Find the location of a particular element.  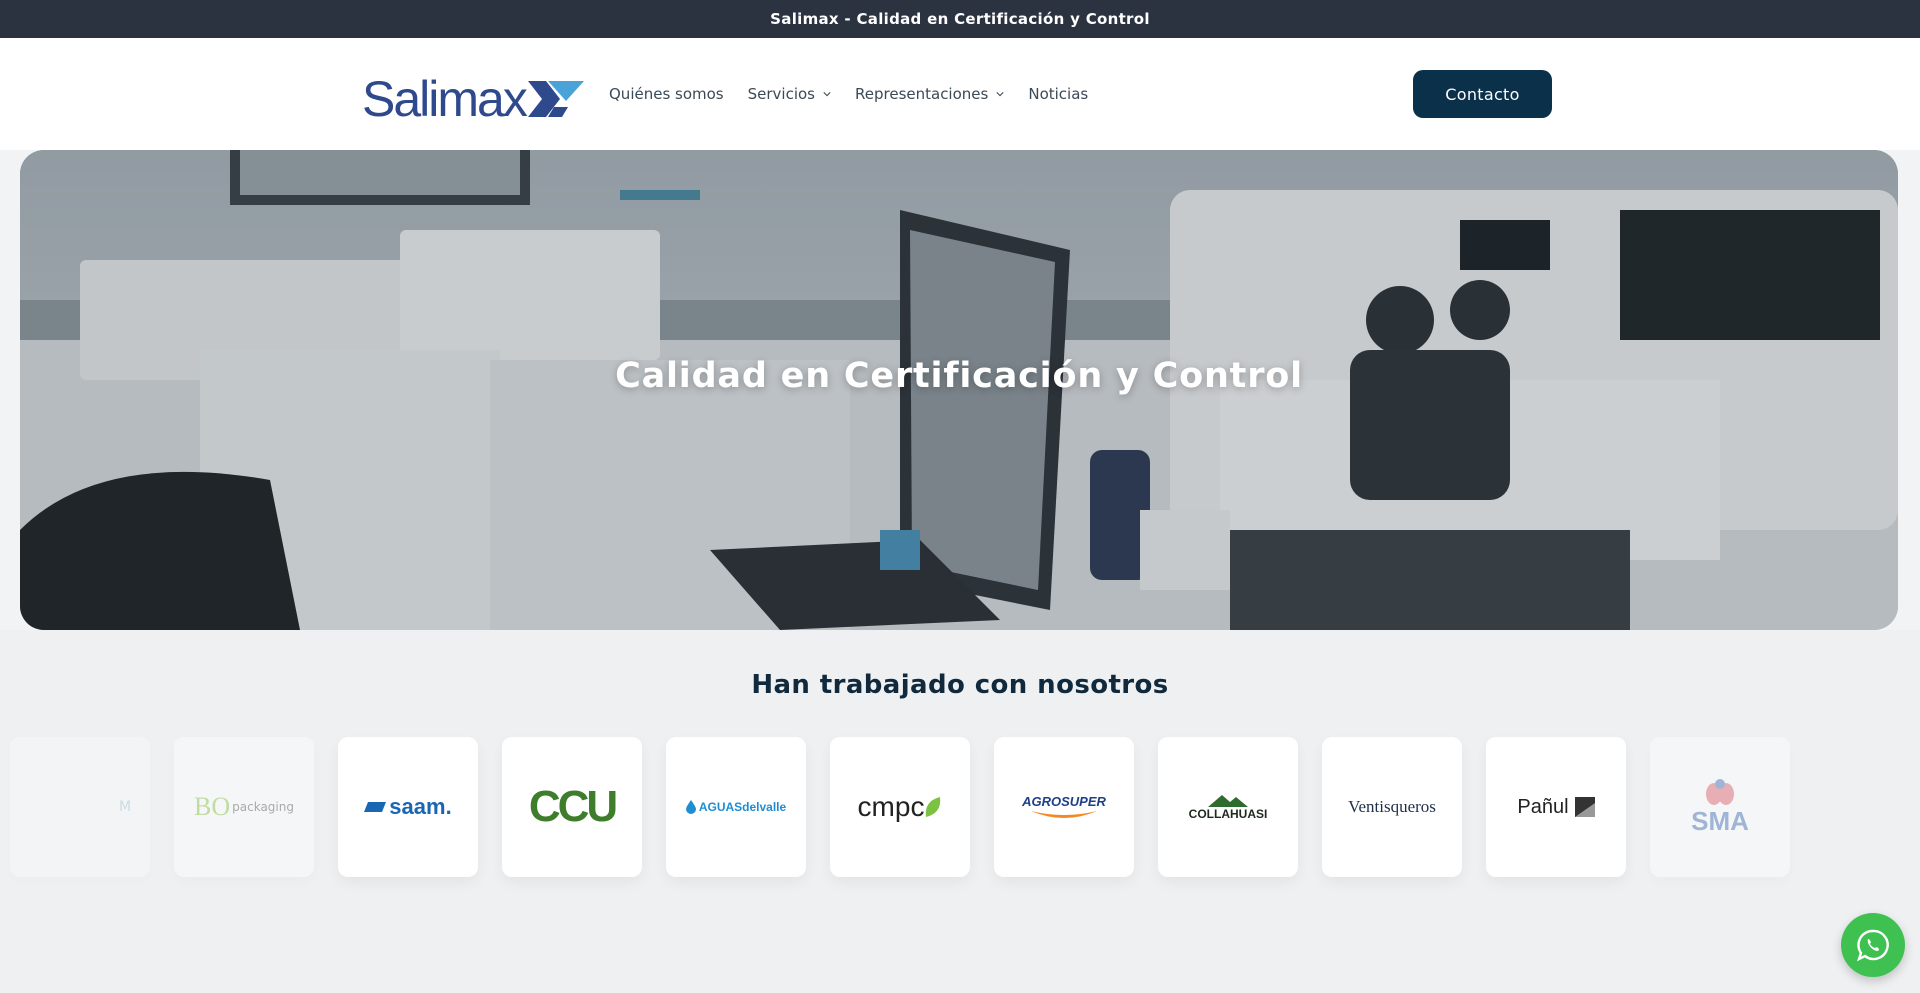

partner-logo-ventisqueros: Ventisqueros is located at coordinates (1392, 807).